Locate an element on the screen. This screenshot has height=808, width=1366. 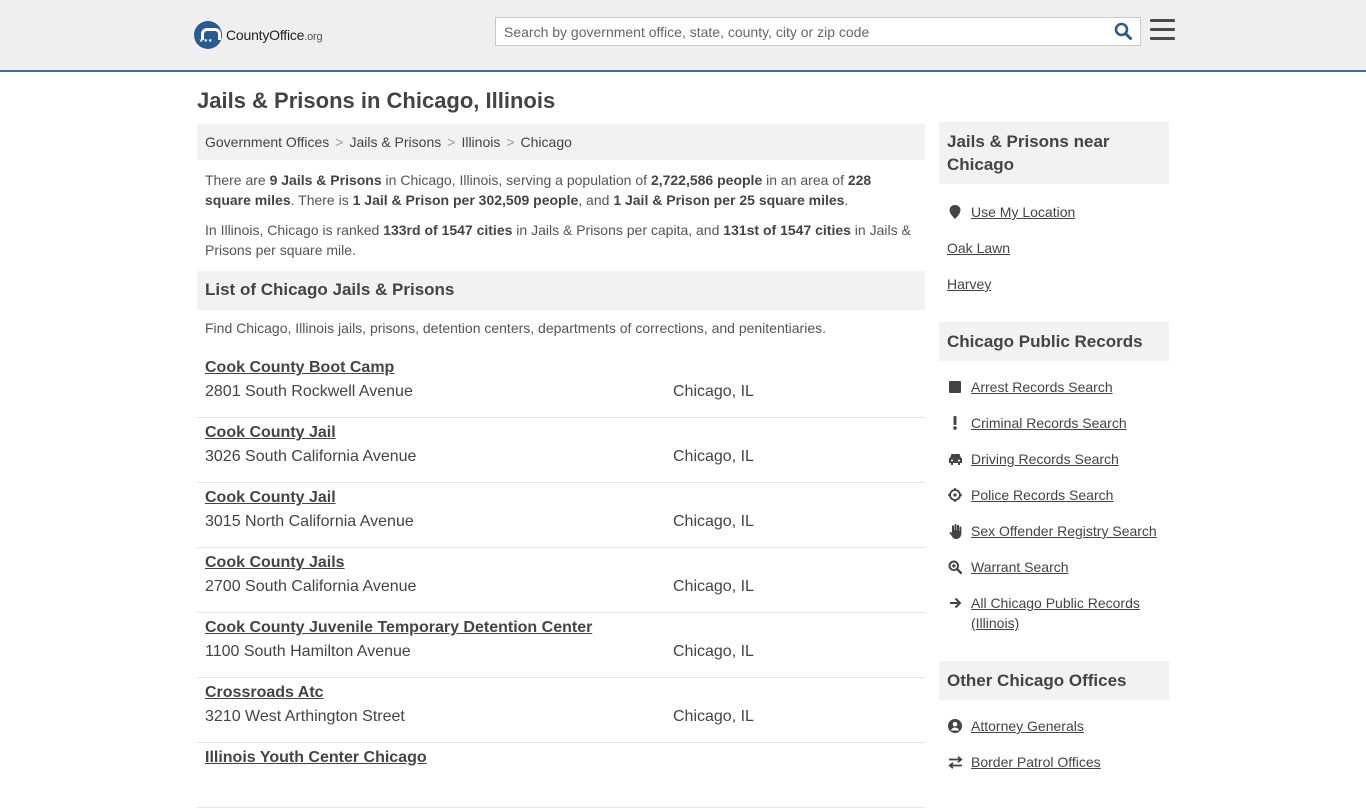
intro-stat: 133rd of 1547 cities is located at coordinates (448, 230).